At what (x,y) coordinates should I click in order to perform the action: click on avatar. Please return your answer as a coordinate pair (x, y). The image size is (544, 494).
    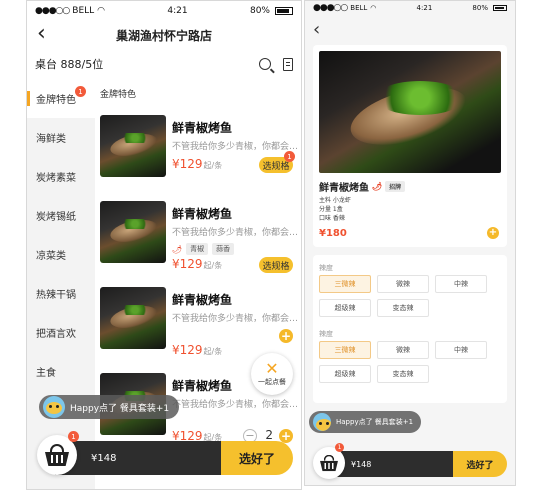
    Looking at the image, I should click on (322, 422).